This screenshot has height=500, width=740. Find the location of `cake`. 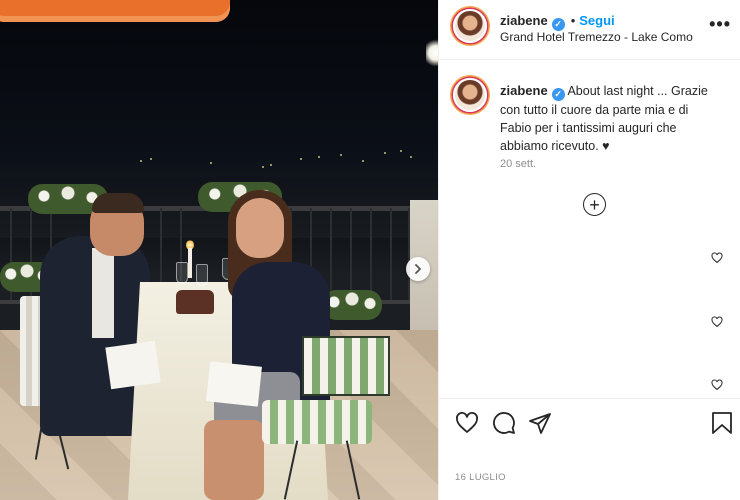

cake is located at coordinates (195, 302).